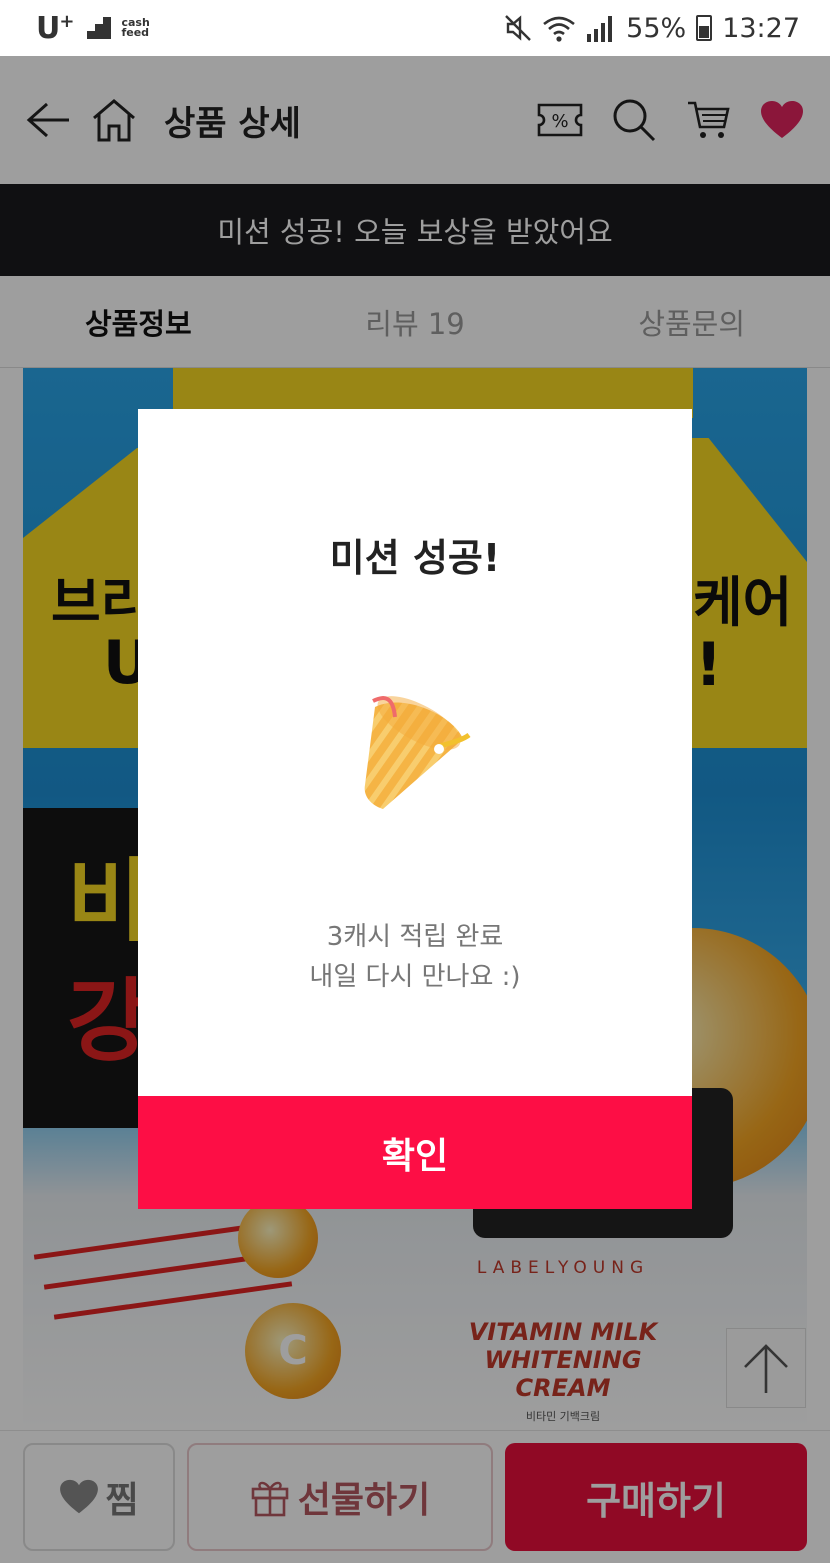 Image resolution: width=830 pixels, height=1563 pixels. I want to click on carrier-logo: U+, so click(55, 28).